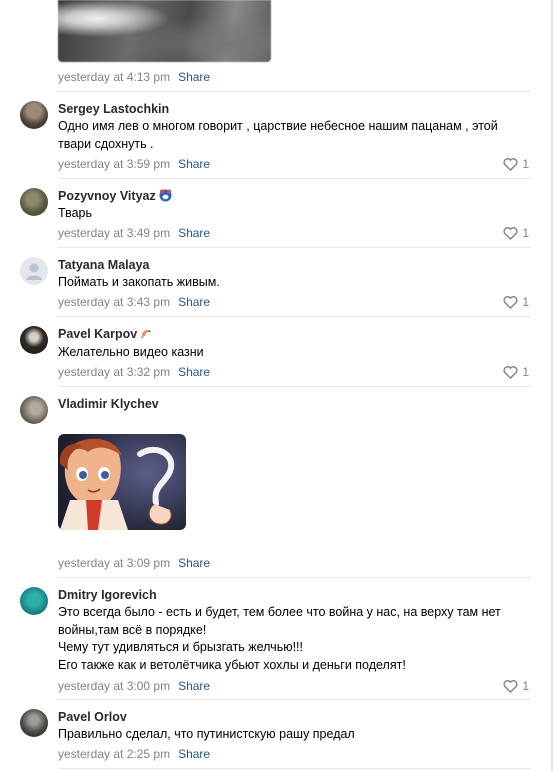  What do you see at coordinates (113, 109) in the screenshot?
I see `comment-author: Sergey Lastochkin` at bounding box center [113, 109].